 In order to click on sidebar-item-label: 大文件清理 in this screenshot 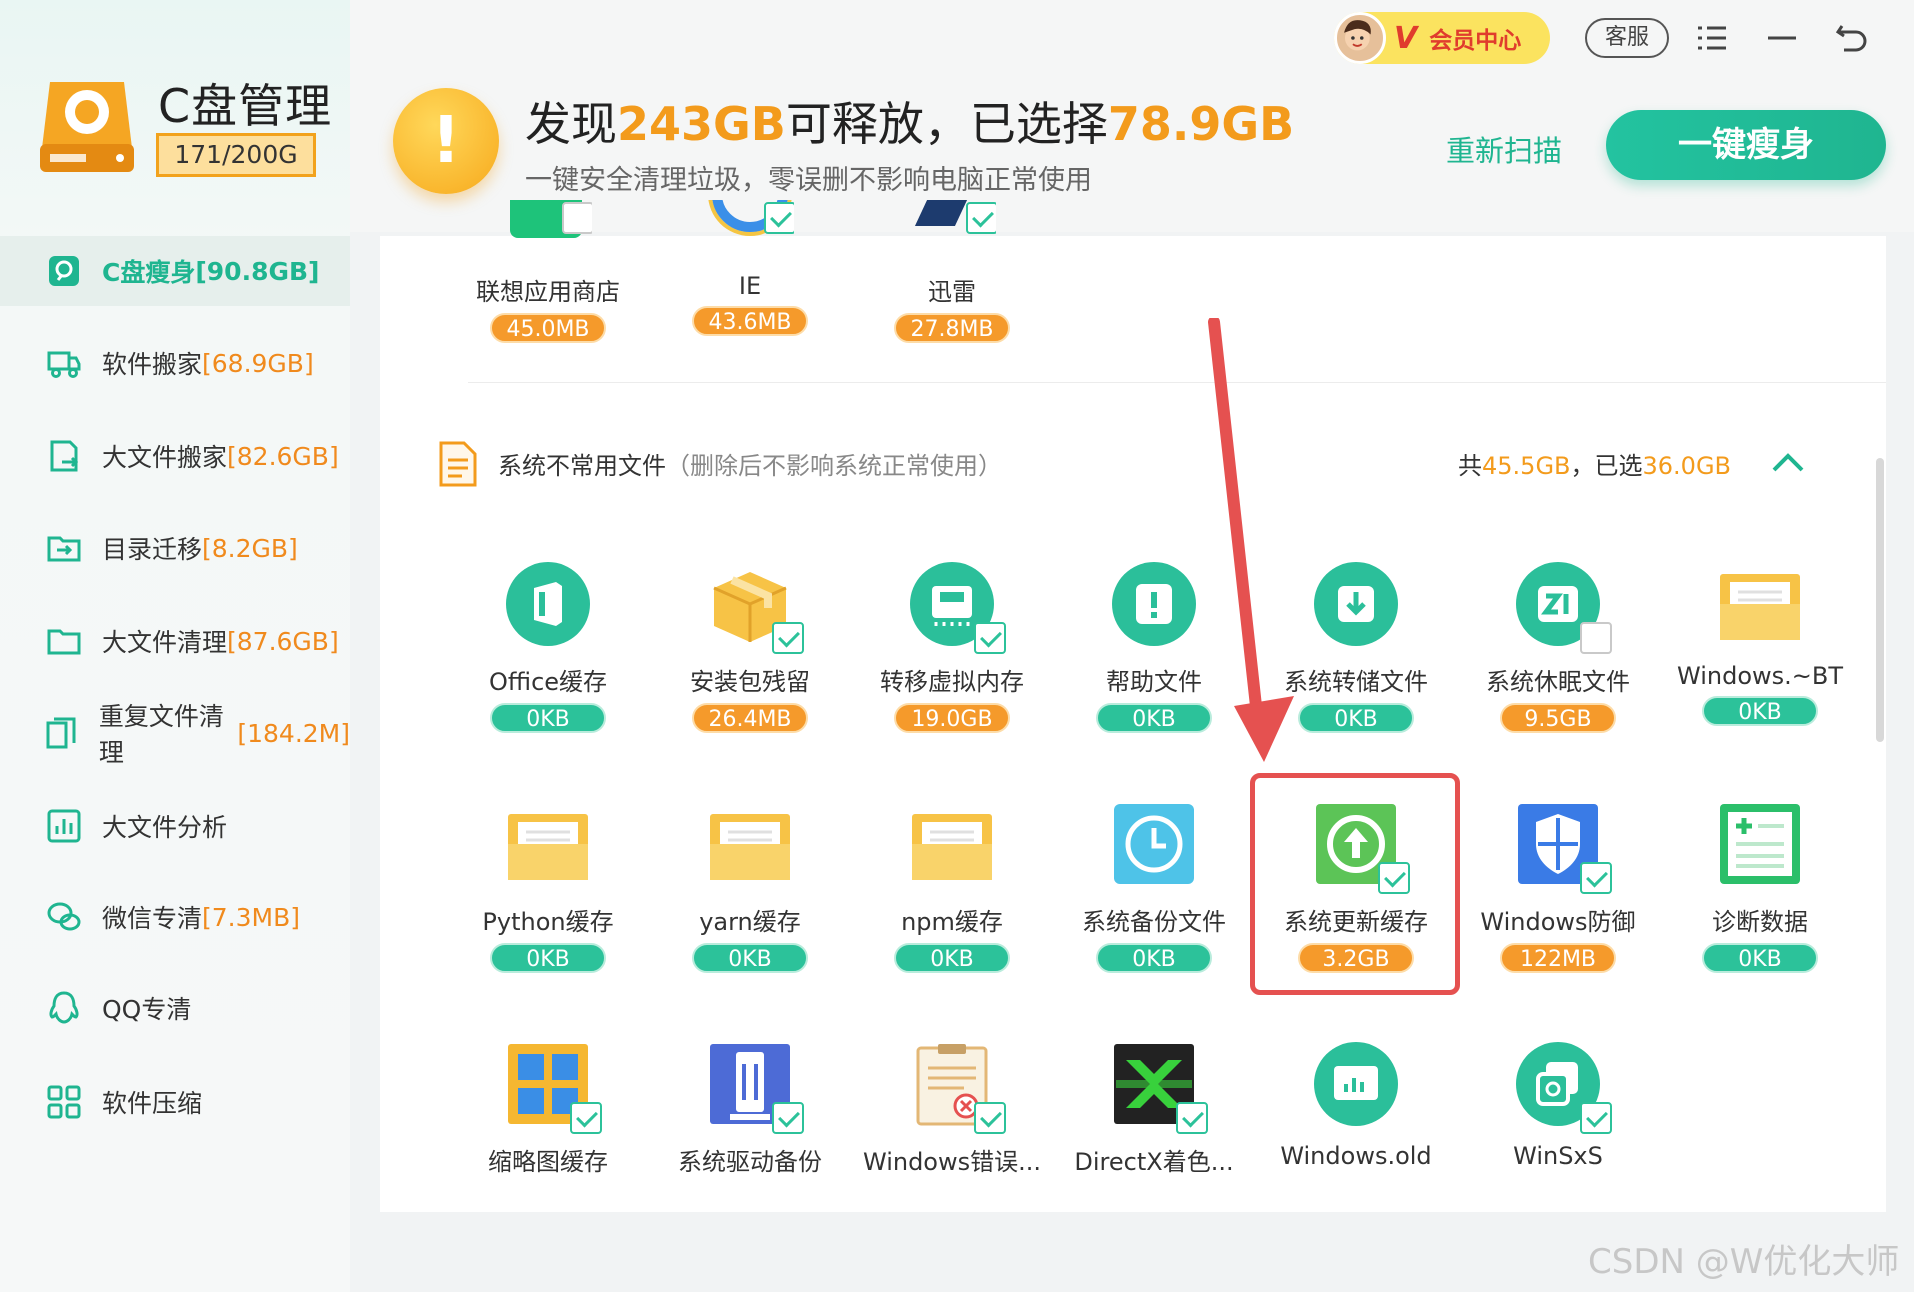, I will do `click(165, 642)`.